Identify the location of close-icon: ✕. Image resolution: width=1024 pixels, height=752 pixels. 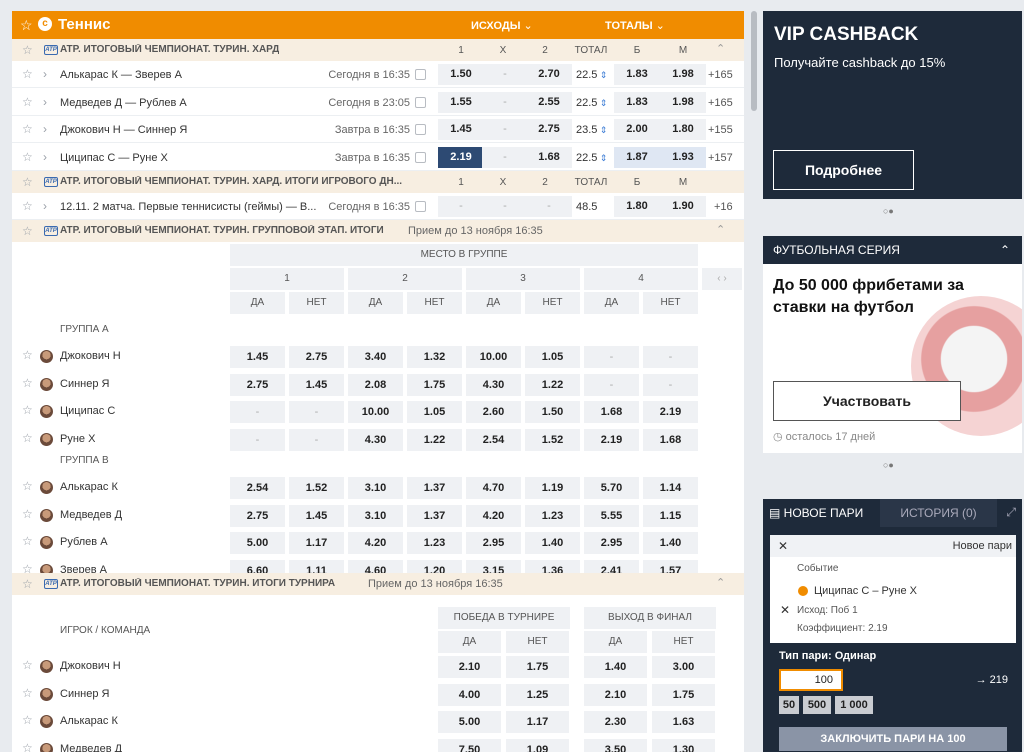
(783, 546).